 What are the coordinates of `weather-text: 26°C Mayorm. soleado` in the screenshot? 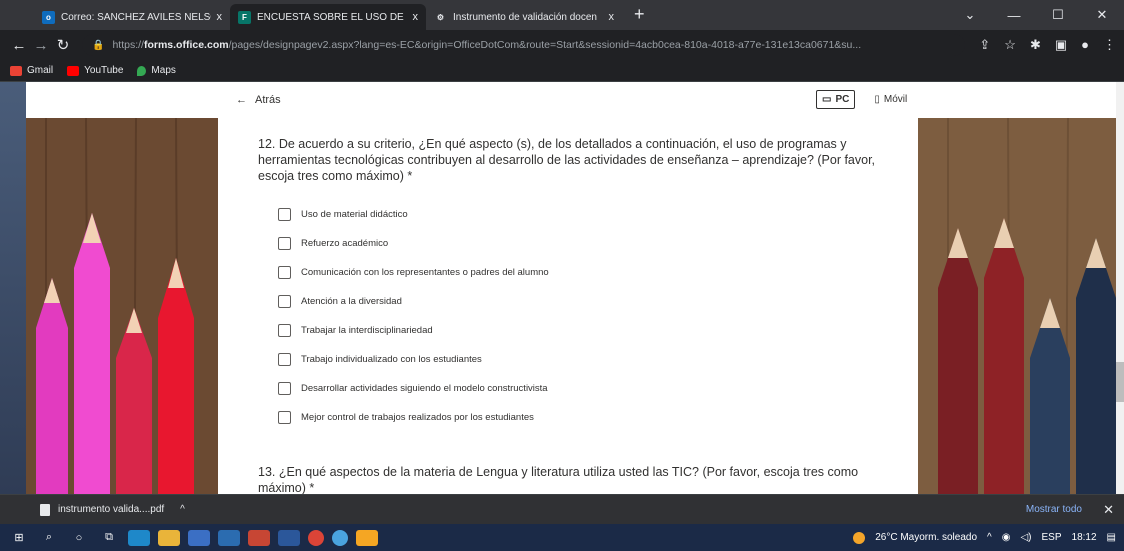 It's located at (926, 537).